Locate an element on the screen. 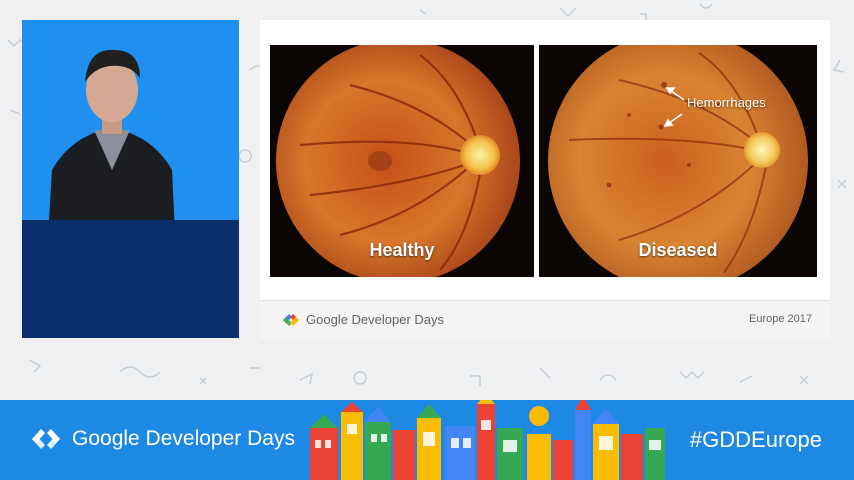  event-hashtag: #GDDEurope is located at coordinates (755, 439).